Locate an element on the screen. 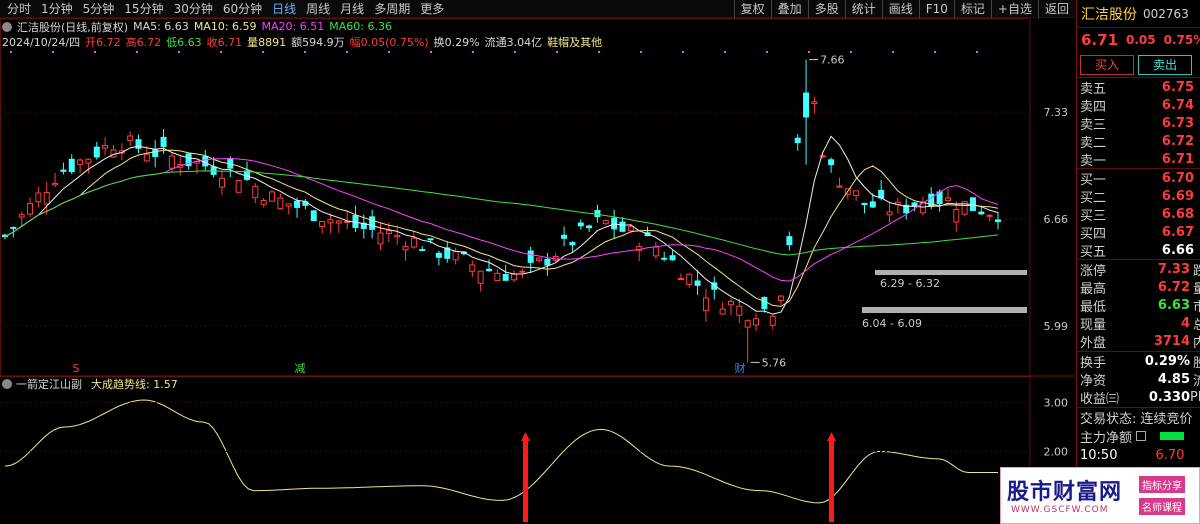 This screenshot has width=1200, height=524. tool-button: 多股 is located at coordinates (826, 9).